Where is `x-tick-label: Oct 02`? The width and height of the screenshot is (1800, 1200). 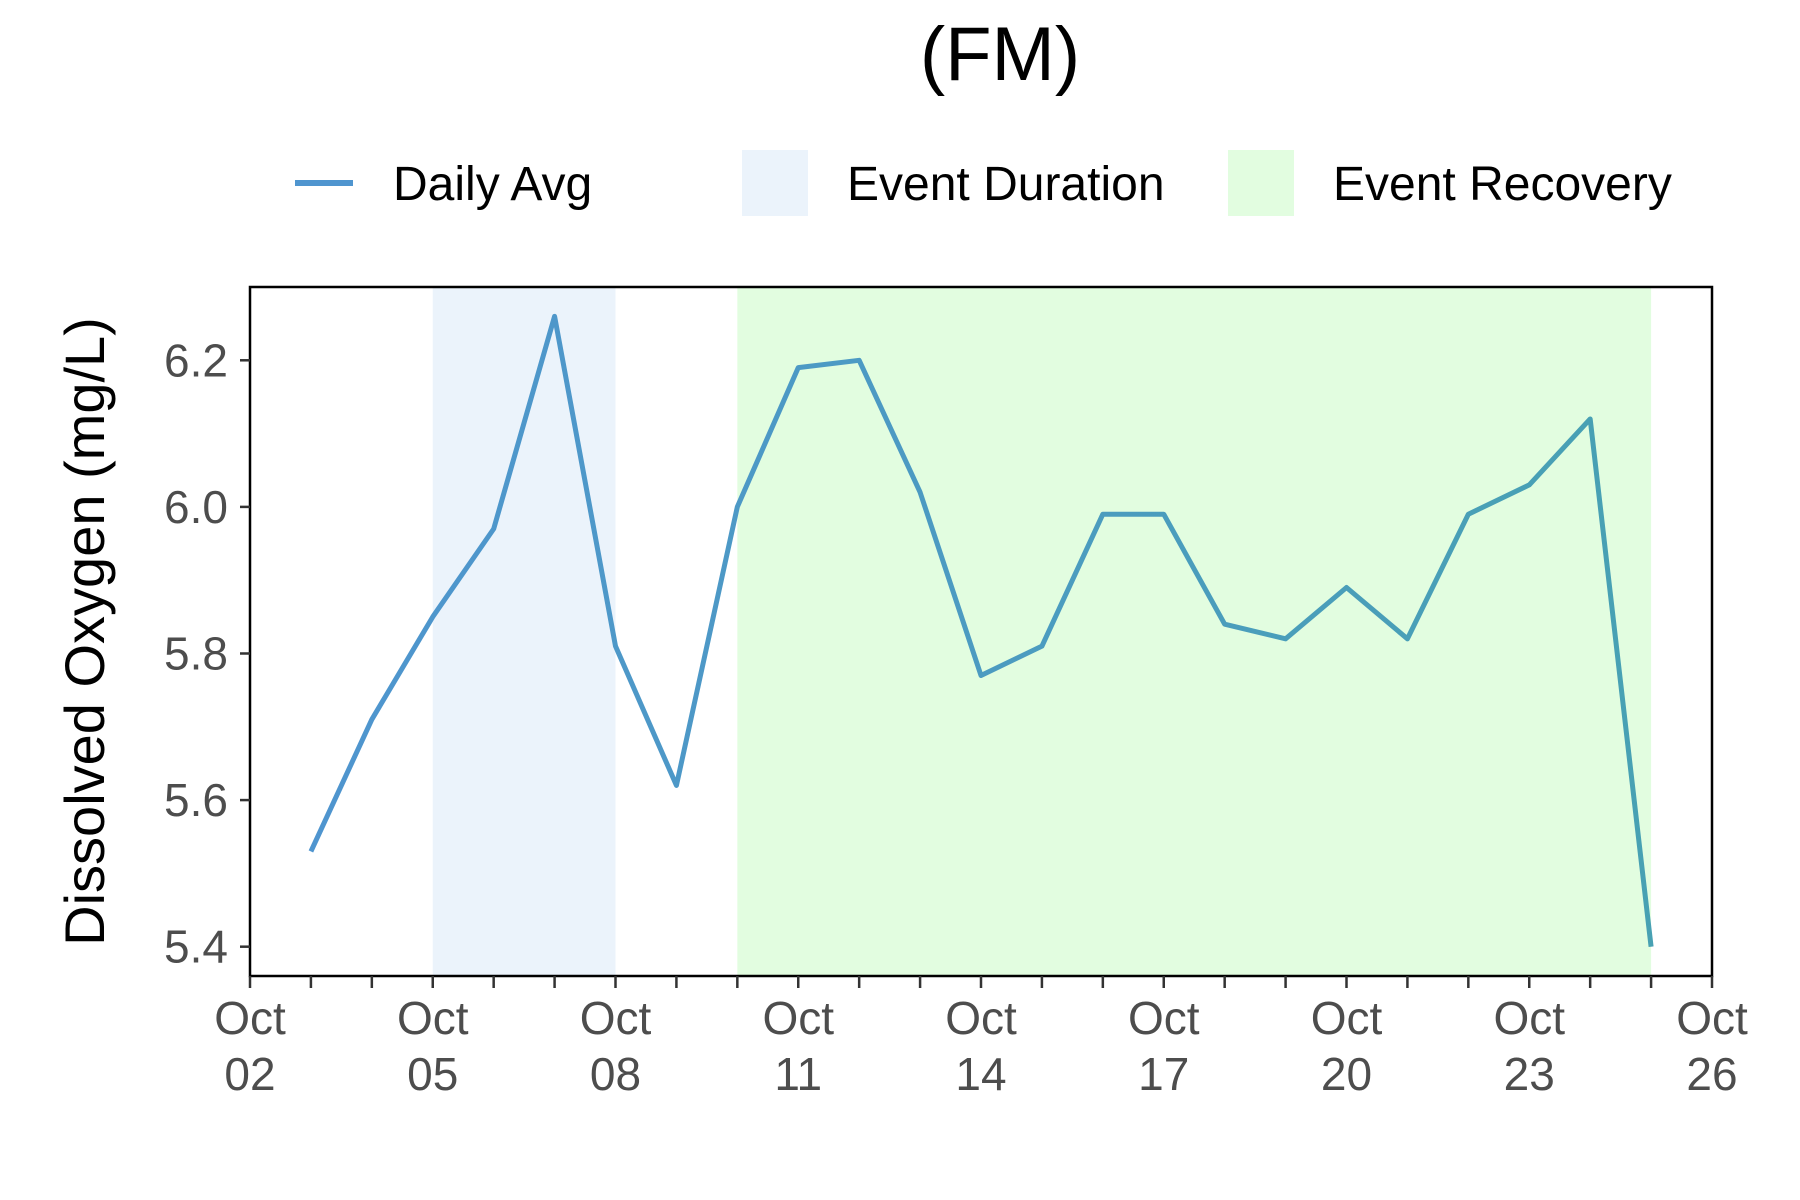
x-tick-label: Oct 02 is located at coordinates (250, 1046).